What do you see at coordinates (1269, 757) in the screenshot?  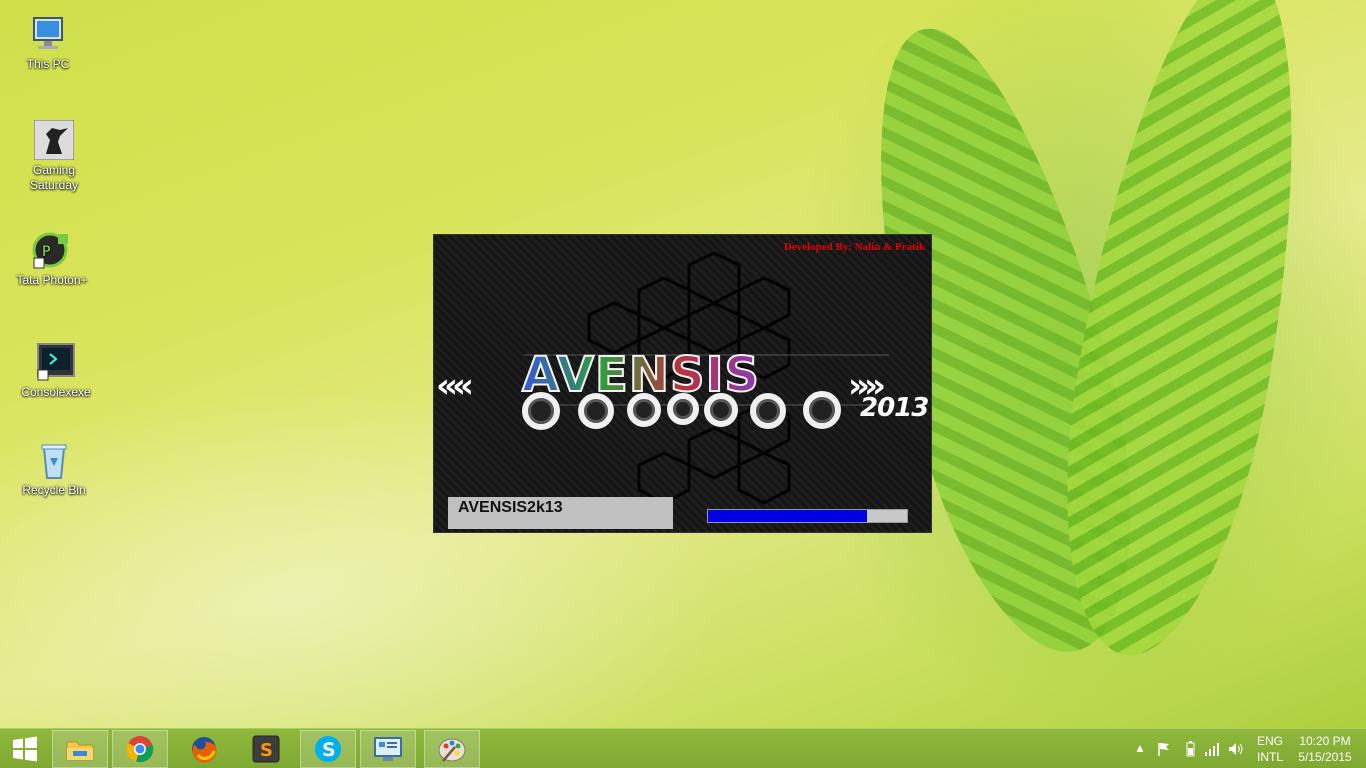 I see `keyboard-layout: INTL` at bounding box center [1269, 757].